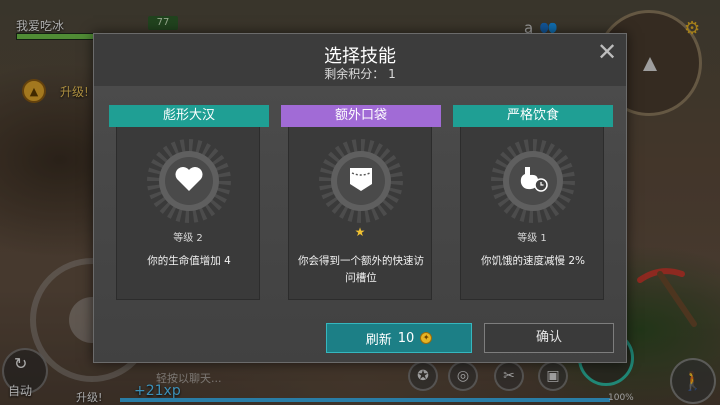  What do you see at coordinates (533, 261) in the screenshot?
I see `skill-description: 你饥饿的速度减慢 2%` at bounding box center [533, 261].